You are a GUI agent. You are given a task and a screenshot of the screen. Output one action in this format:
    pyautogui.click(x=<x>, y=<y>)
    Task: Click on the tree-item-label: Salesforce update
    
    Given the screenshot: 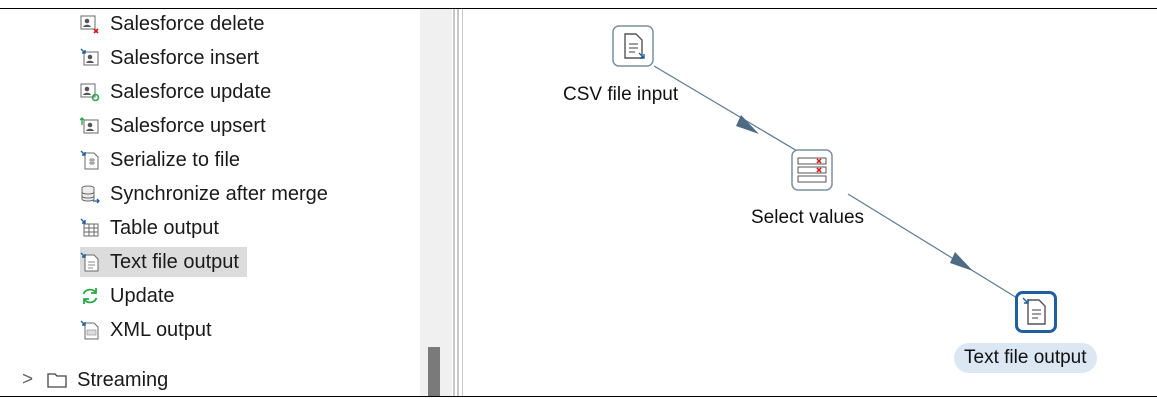 What is the action you would take?
    pyautogui.click(x=191, y=91)
    